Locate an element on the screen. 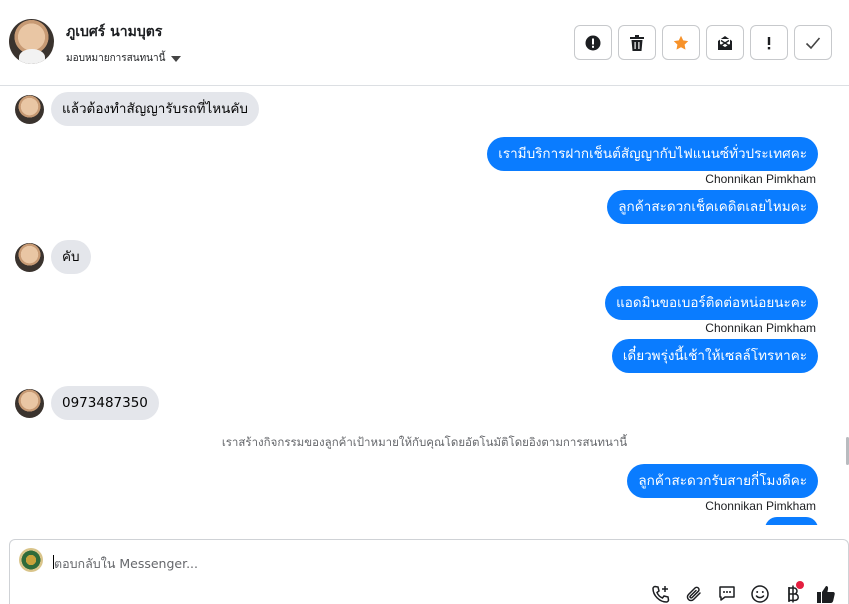  message-bubble: 0973487350 is located at coordinates (105, 403).